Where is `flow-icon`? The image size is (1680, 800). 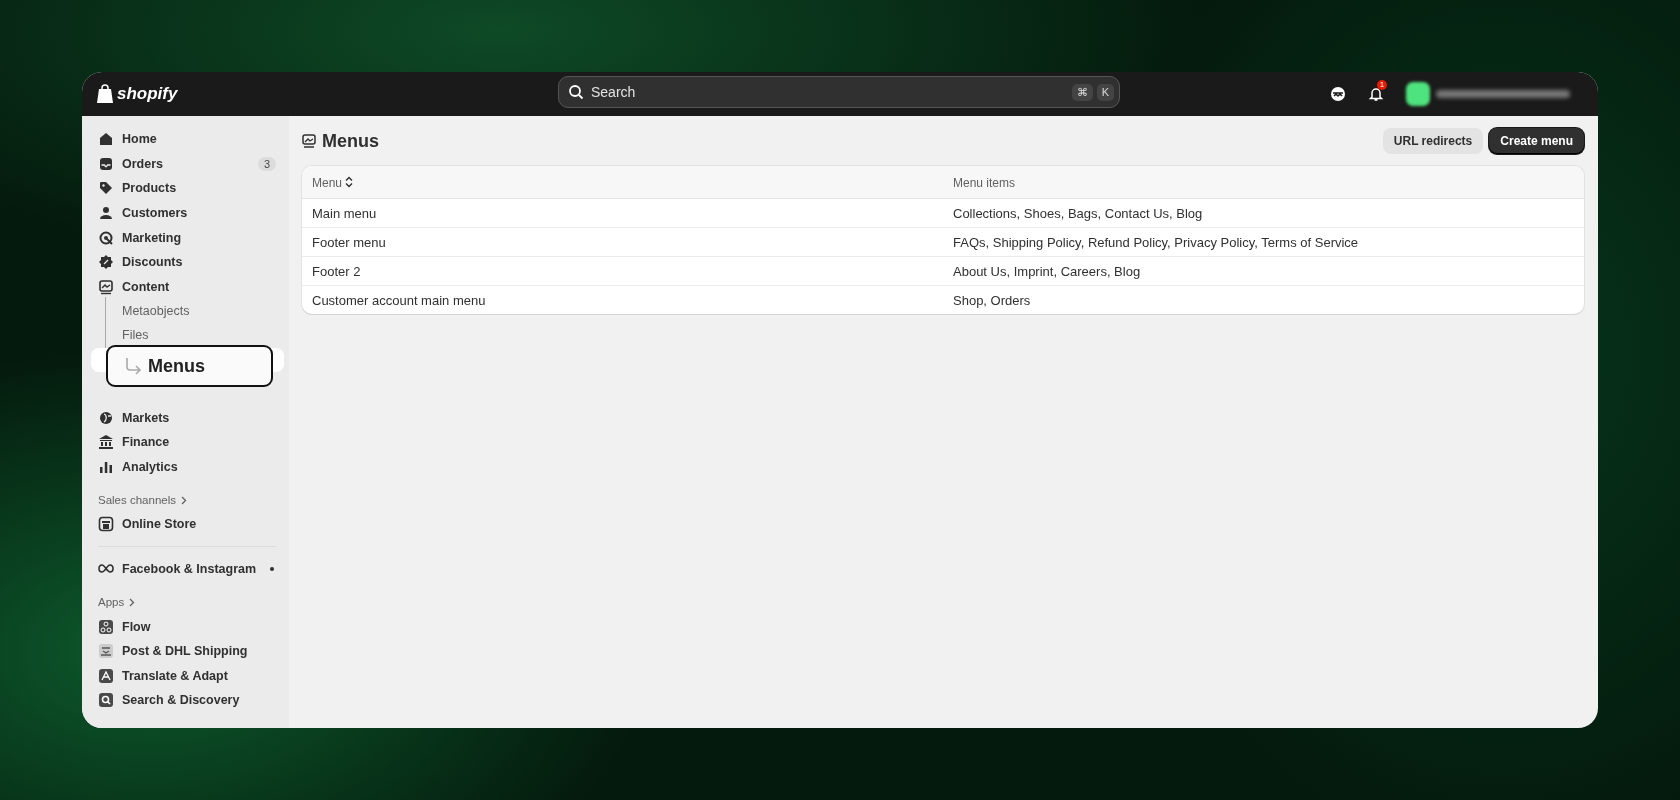 flow-icon is located at coordinates (106, 626).